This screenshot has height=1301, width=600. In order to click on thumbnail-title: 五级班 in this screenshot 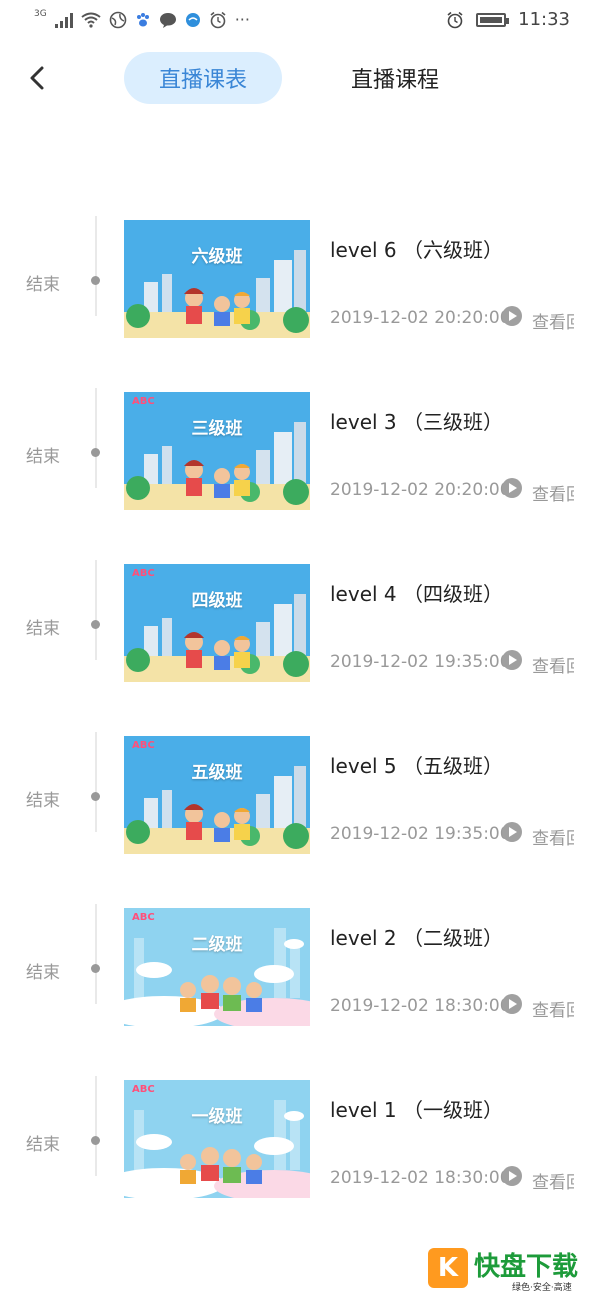, I will do `click(217, 773)`.